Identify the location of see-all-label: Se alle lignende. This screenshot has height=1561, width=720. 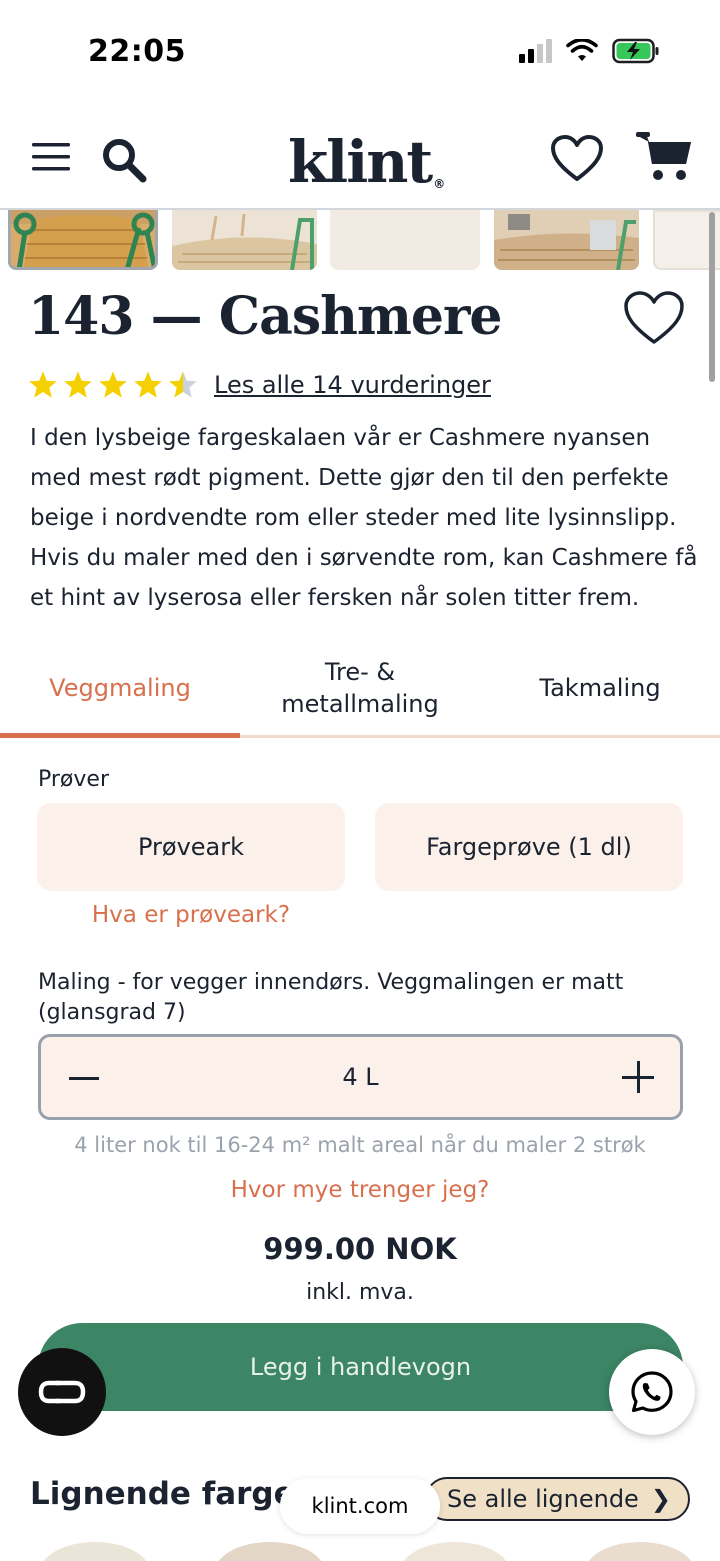
(543, 1499).